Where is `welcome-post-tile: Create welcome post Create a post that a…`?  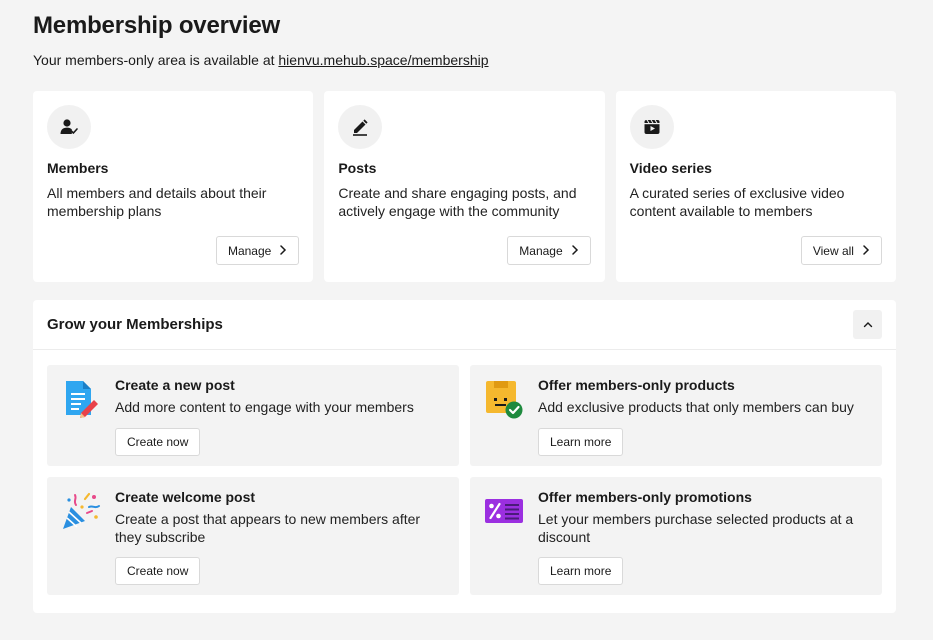 welcome-post-tile: Create welcome post Create a post that a… is located at coordinates (253, 536).